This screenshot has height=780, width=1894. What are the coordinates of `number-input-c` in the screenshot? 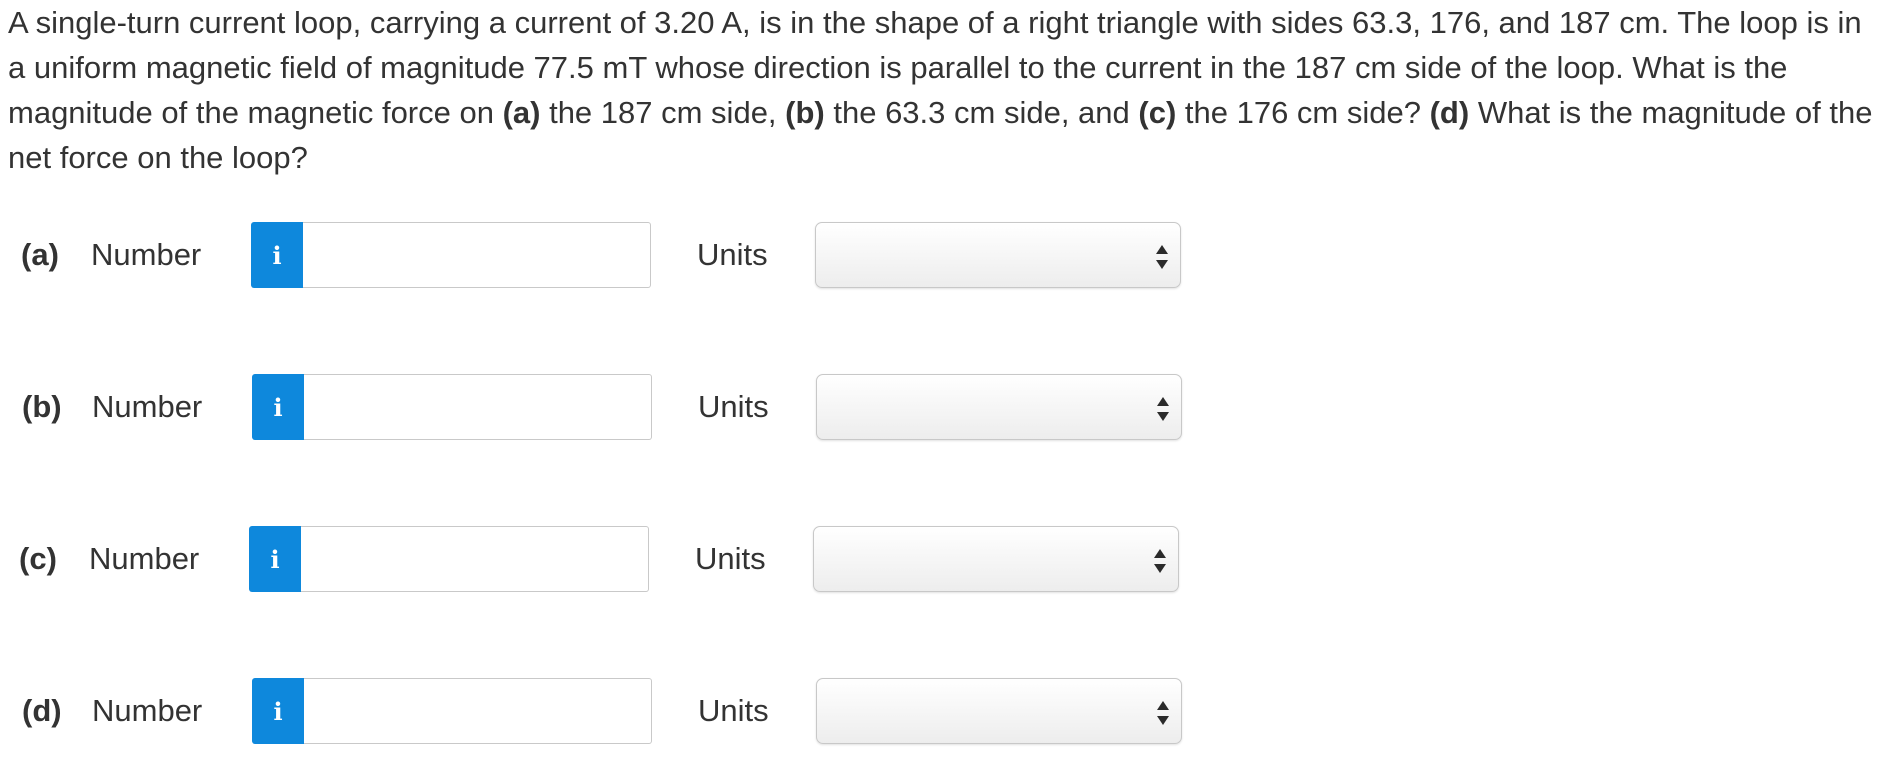 It's located at (475, 559).